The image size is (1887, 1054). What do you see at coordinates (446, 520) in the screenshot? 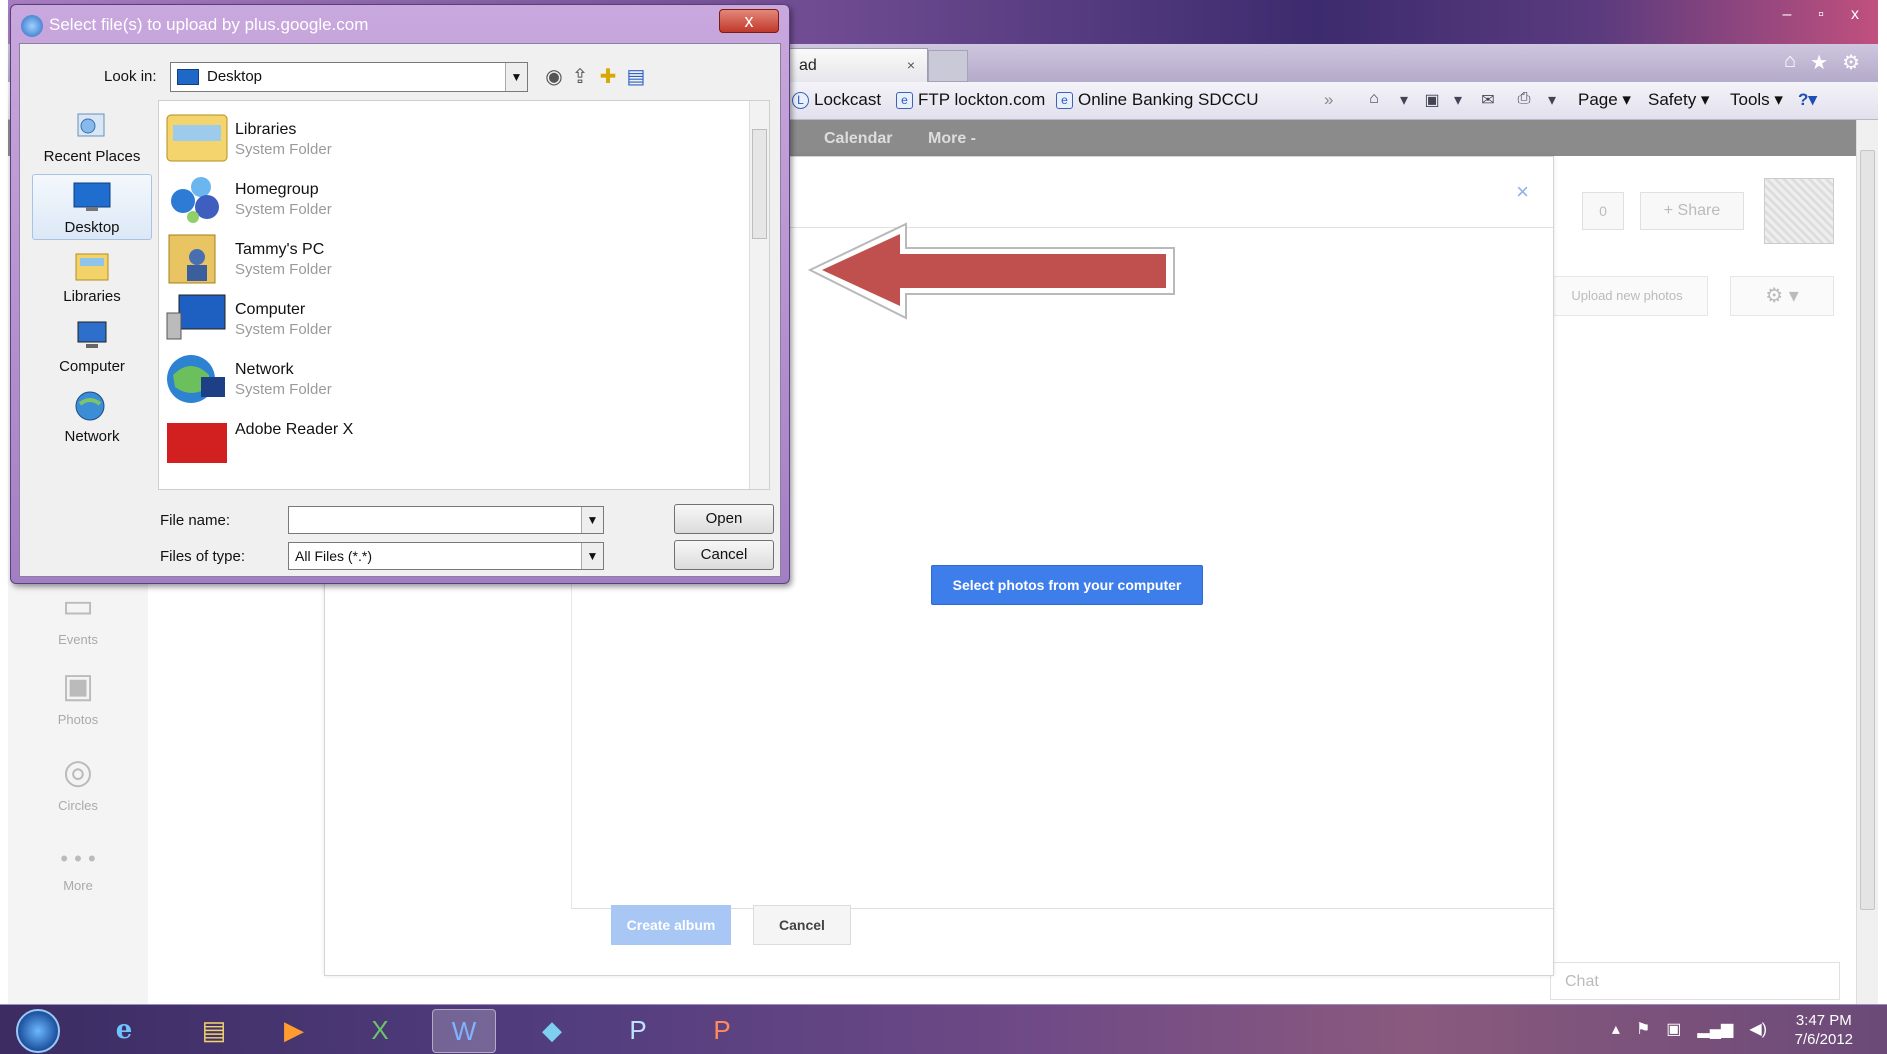
I see `file-name-input: ▼` at bounding box center [446, 520].